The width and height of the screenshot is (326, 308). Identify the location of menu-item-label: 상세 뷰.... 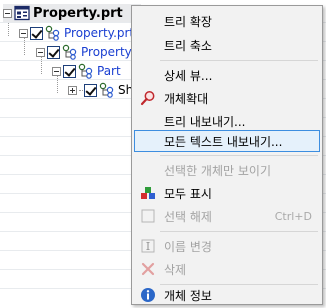
(188, 75).